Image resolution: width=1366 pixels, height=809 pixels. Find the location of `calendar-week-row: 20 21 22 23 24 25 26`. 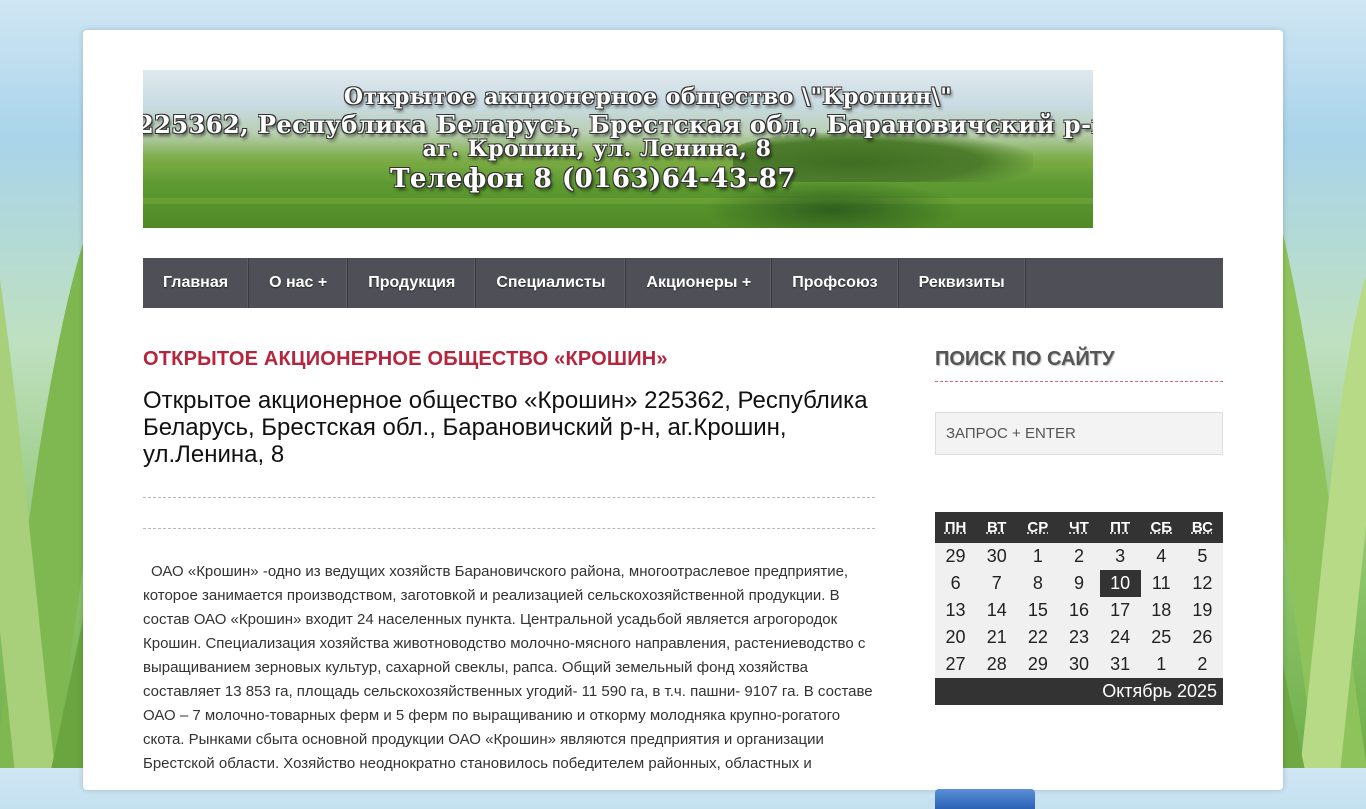

calendar-week-row: 20 21 22 23 24 25 26 is located at coordinates (1079, 637).